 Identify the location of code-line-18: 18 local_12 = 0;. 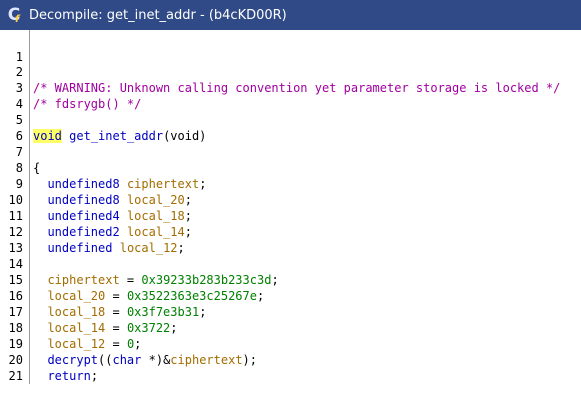
(290, 327).